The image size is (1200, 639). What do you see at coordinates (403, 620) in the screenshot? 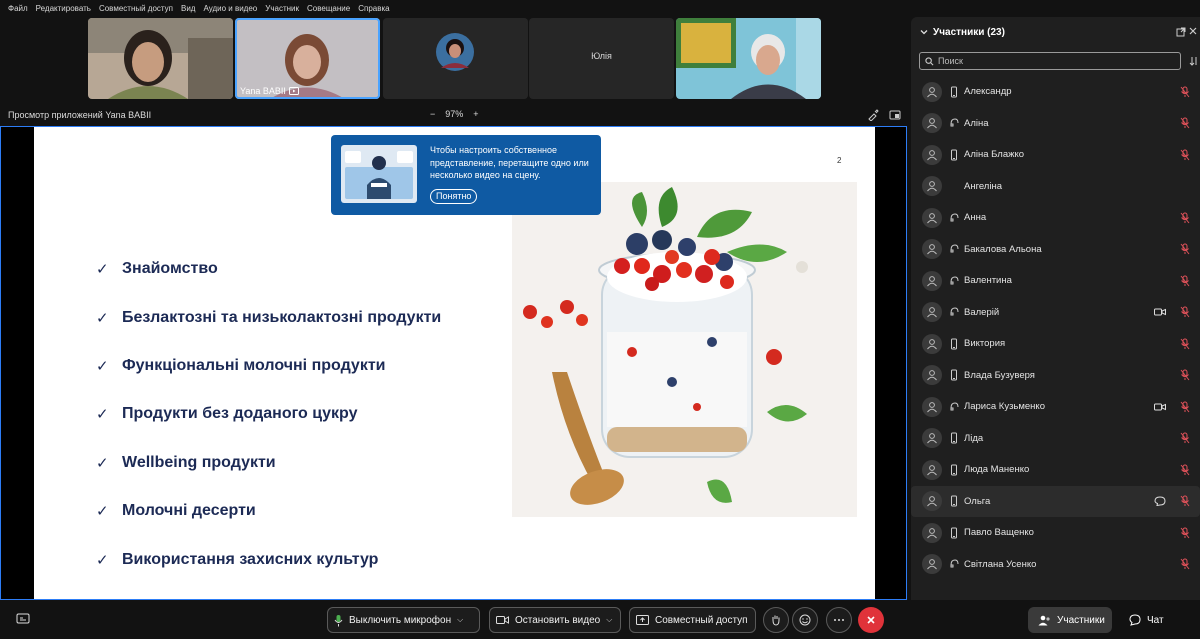
I see `mute-button: Выключить микрофон ⌵` at bounding box center [403, 620].